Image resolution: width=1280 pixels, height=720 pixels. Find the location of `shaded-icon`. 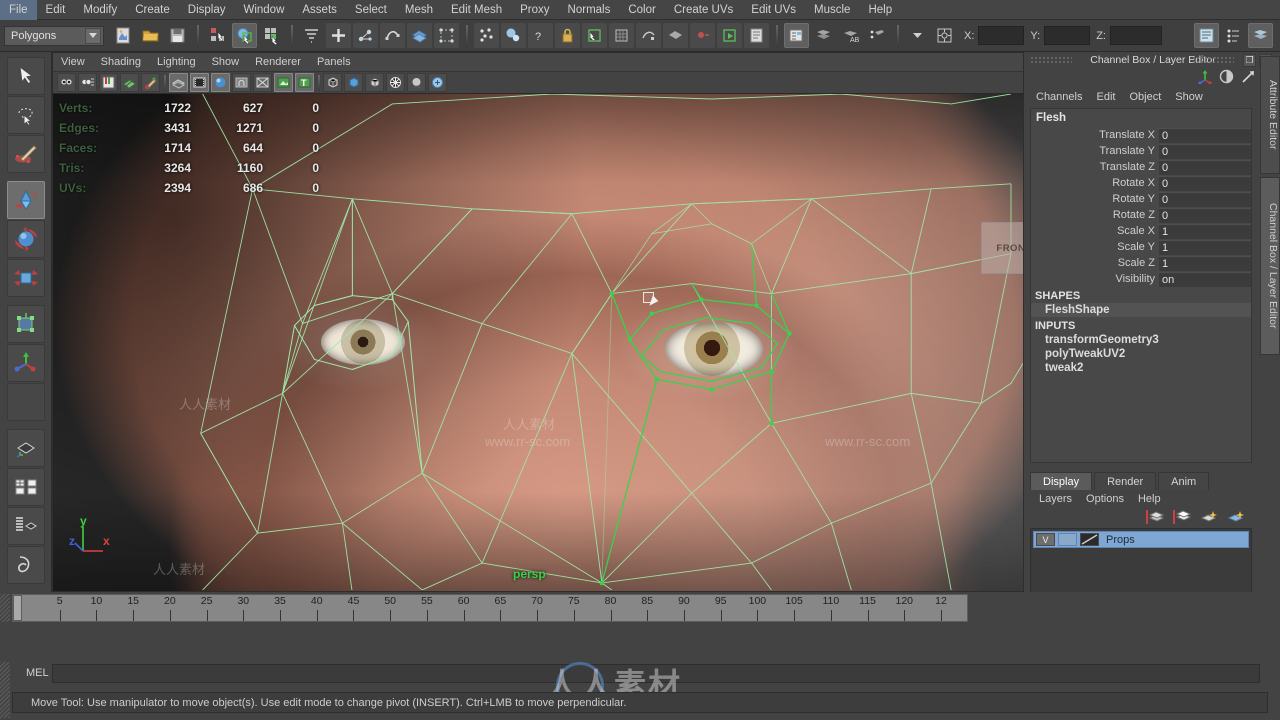

shaded-icon is located at coordinates (353, 82).